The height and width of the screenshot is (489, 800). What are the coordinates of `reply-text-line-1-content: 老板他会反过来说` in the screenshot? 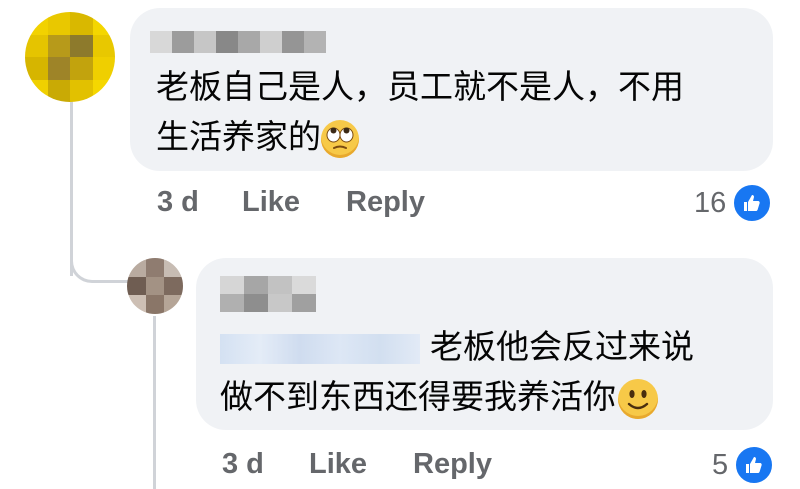 It's located at (562, 346).